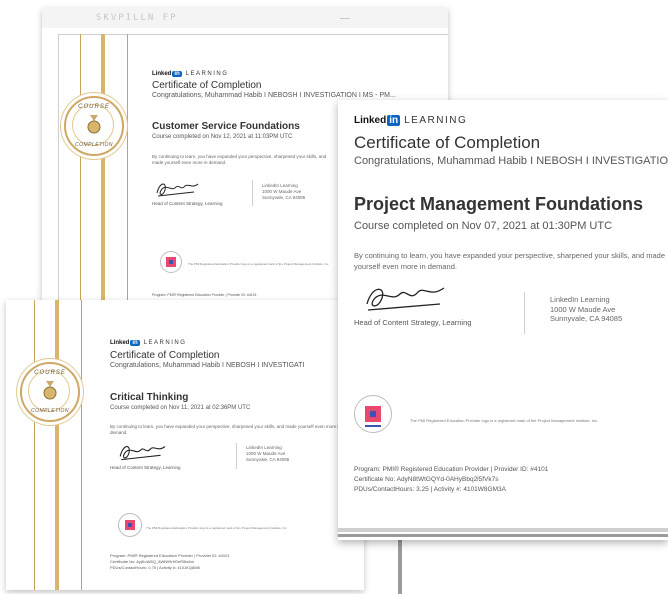  I want to click on course-name: Customer Service Foundations, so click(226, 126).